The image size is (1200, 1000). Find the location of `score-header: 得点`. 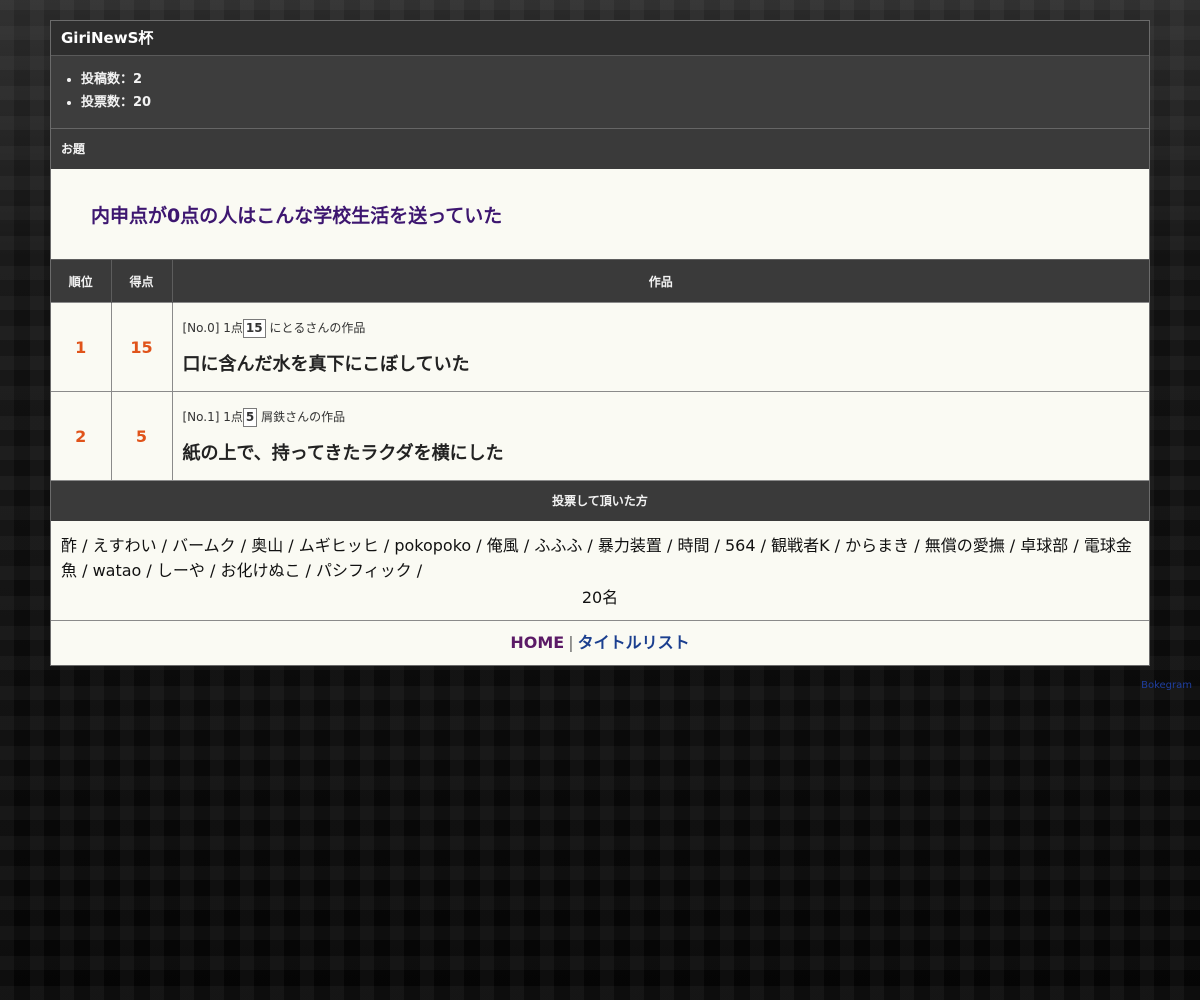

score-header: 得点 is located at coordinates (142, 281).